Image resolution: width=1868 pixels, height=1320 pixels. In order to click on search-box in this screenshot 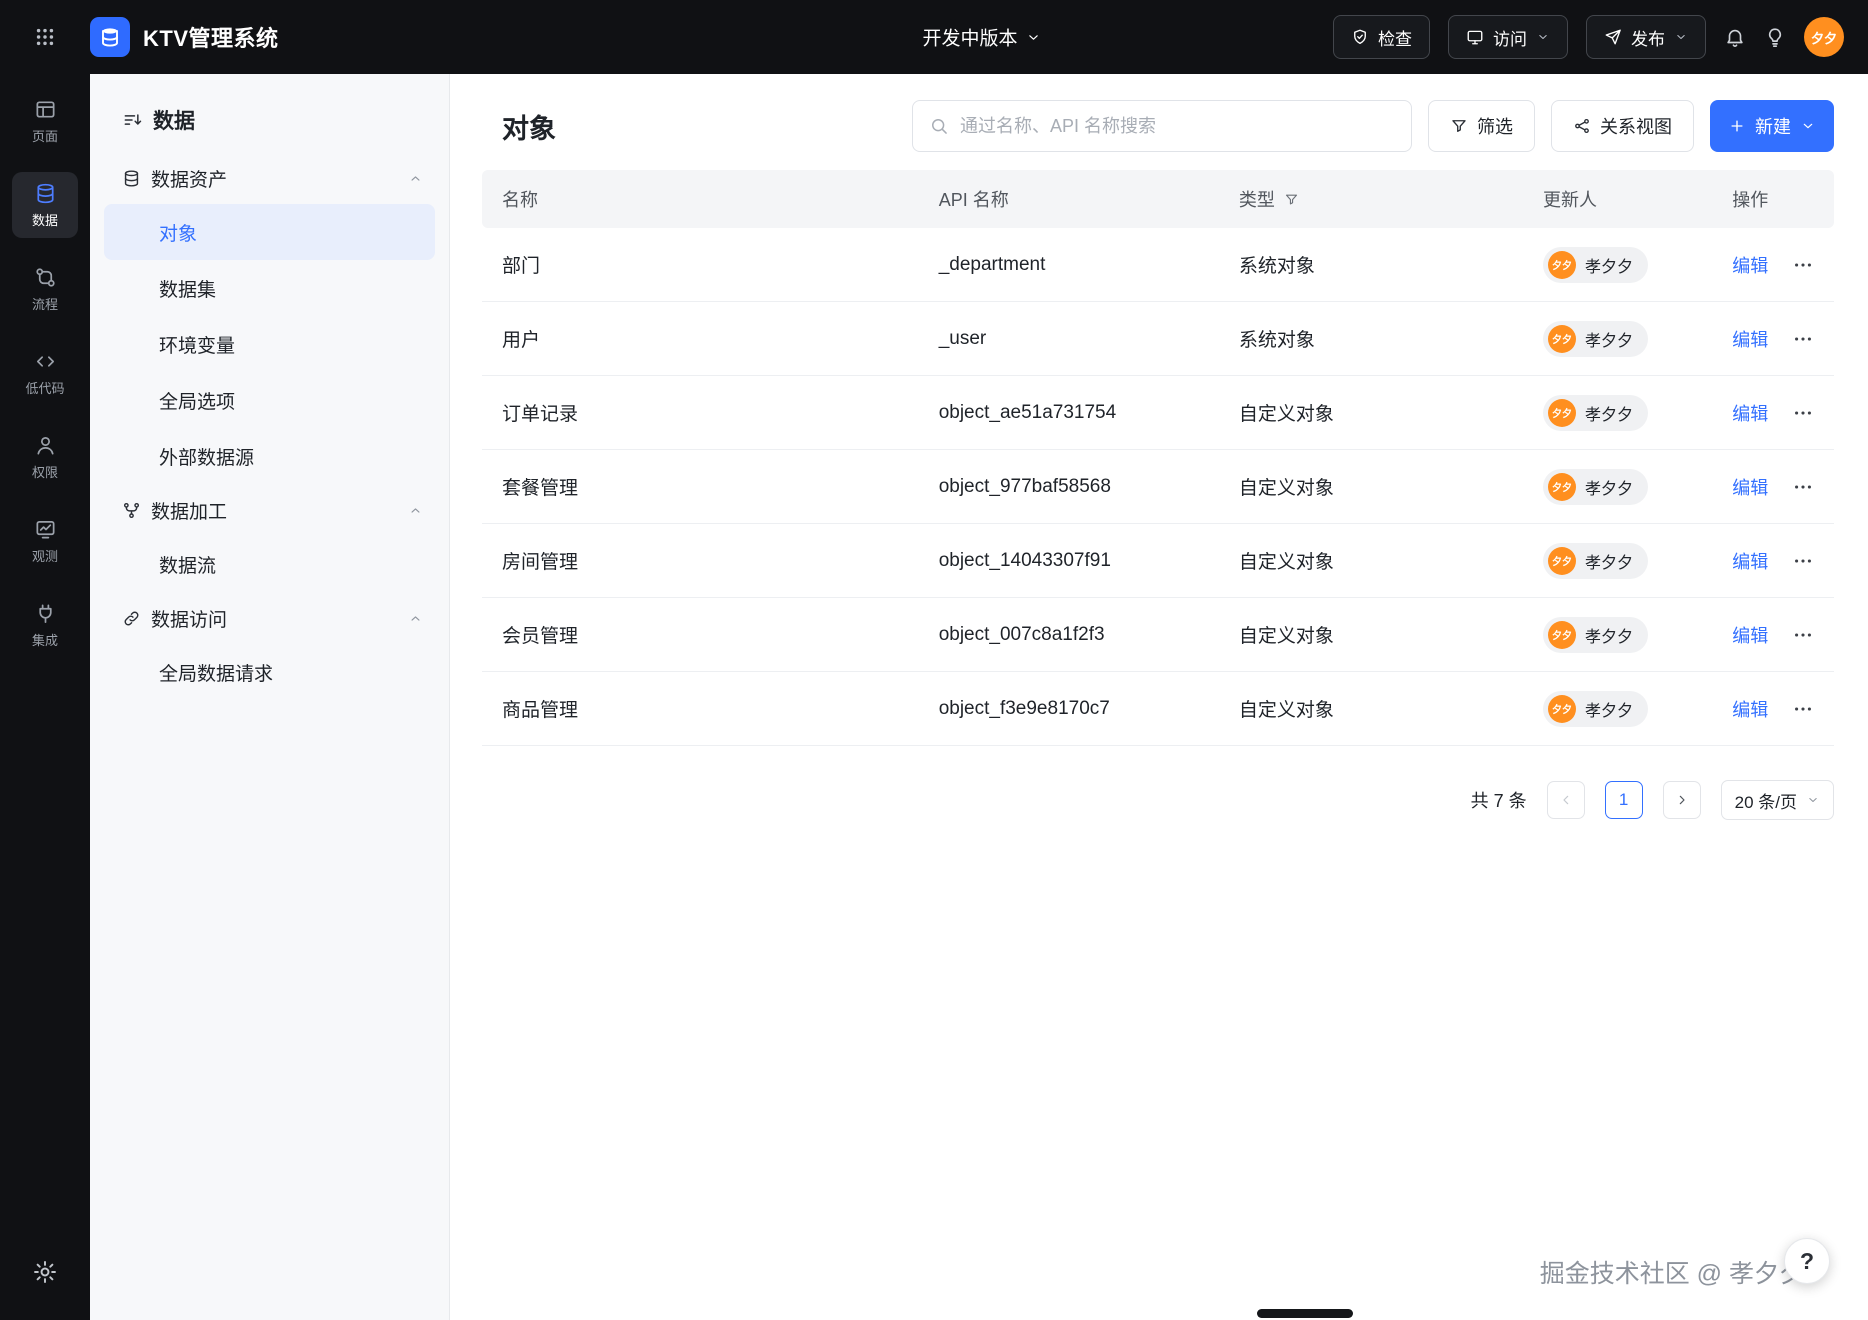, I will do `click(1162, 126)`.